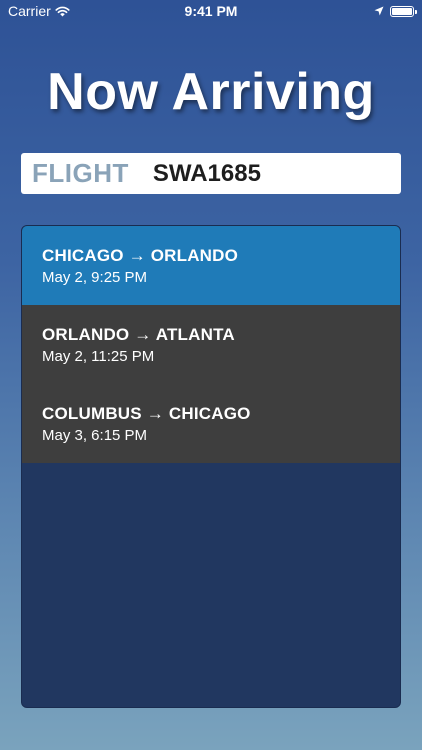 This screenshot has width=422, height=750. Describe the element at coordinates (95, 435) in the screenshot. I see `leg-time: May 3, 6:15 PM` at that location.